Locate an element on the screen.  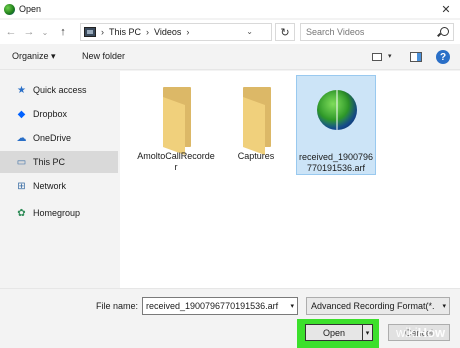
sidebar-item-label: OneDrive is located at coordinates (52, 138).